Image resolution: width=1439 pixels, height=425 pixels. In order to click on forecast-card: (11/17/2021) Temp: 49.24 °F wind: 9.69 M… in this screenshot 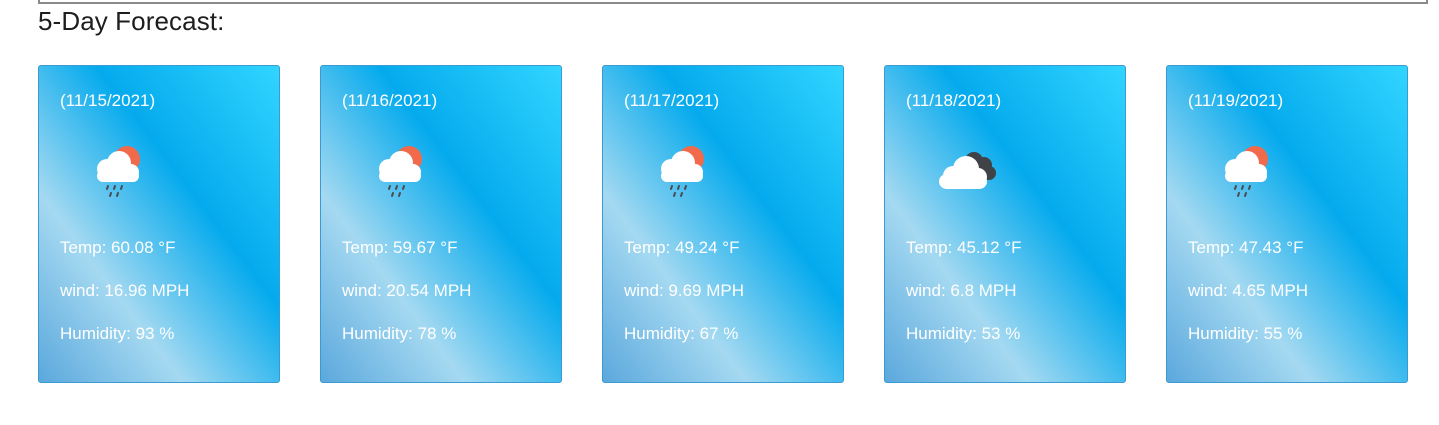, I will do `click(723, 224)`.